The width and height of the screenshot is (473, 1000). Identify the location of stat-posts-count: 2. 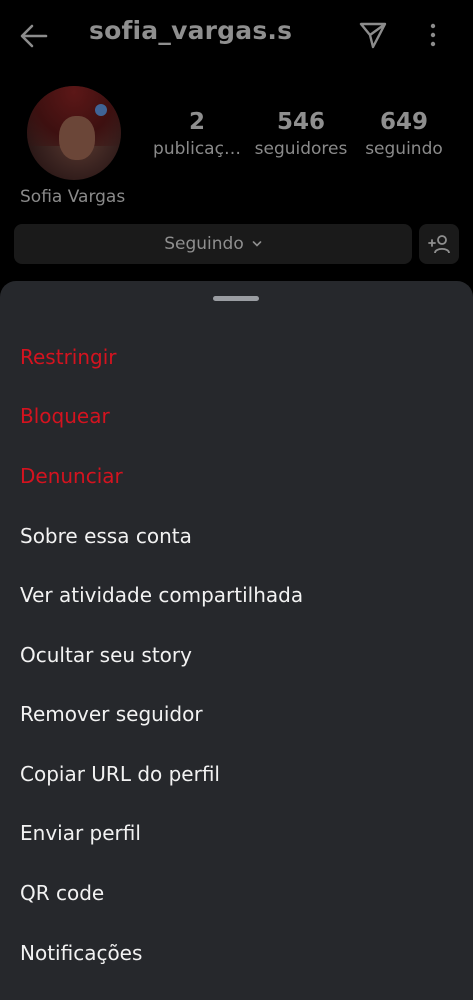
(196, 122).